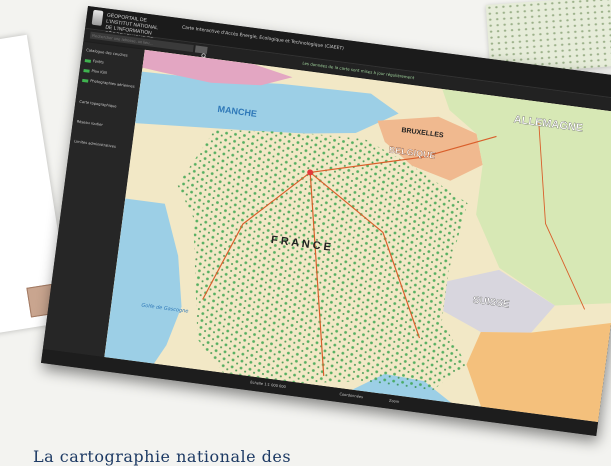 This screenshot has height=466, width=611. I want to click on scale-text: Échelle 1:1 000 000, so click(268, 385).